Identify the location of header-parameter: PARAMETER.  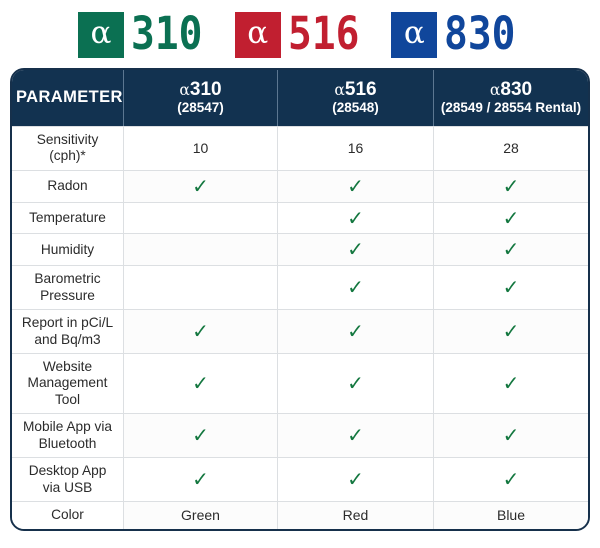
(68, 98).